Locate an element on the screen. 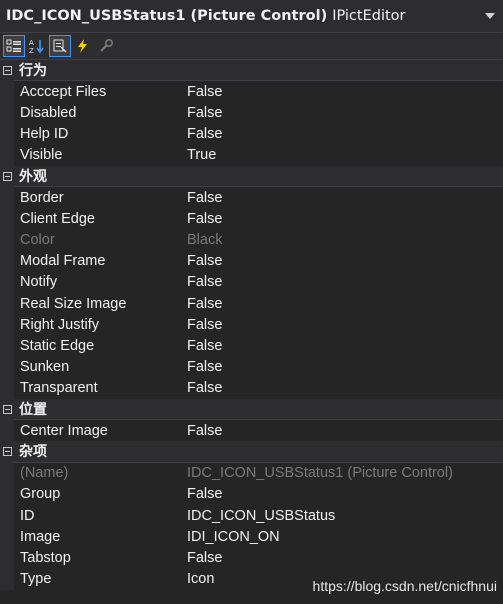 Image resolution: width=503 pixels, height=604 pixels. object-name: IDC_ICON_USBStatus1 (Picture Control) is located at coordinates (167, 16).